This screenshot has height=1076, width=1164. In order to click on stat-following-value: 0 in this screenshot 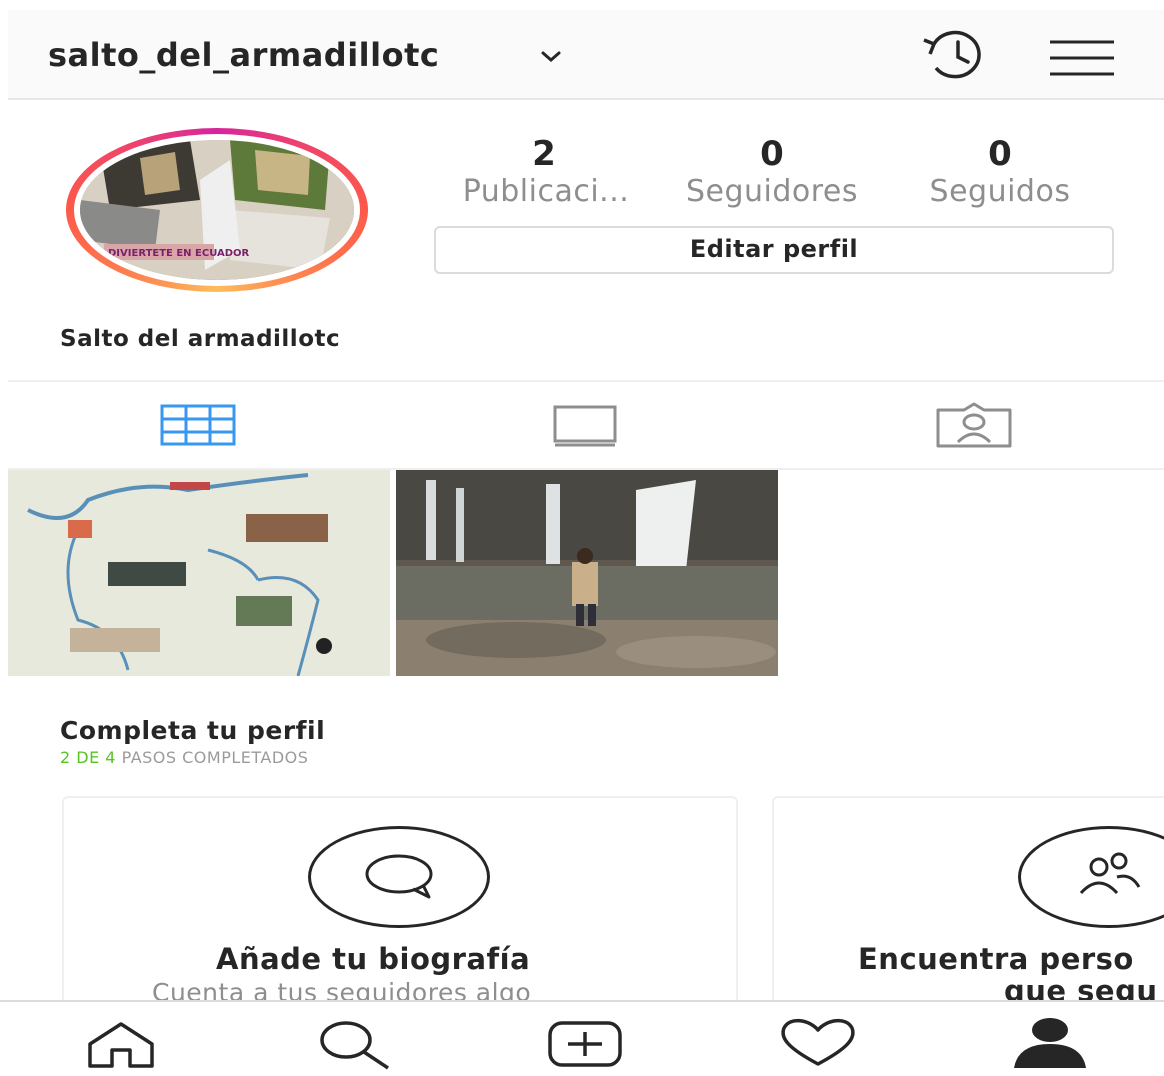, I will do `click(1000, 154)`.